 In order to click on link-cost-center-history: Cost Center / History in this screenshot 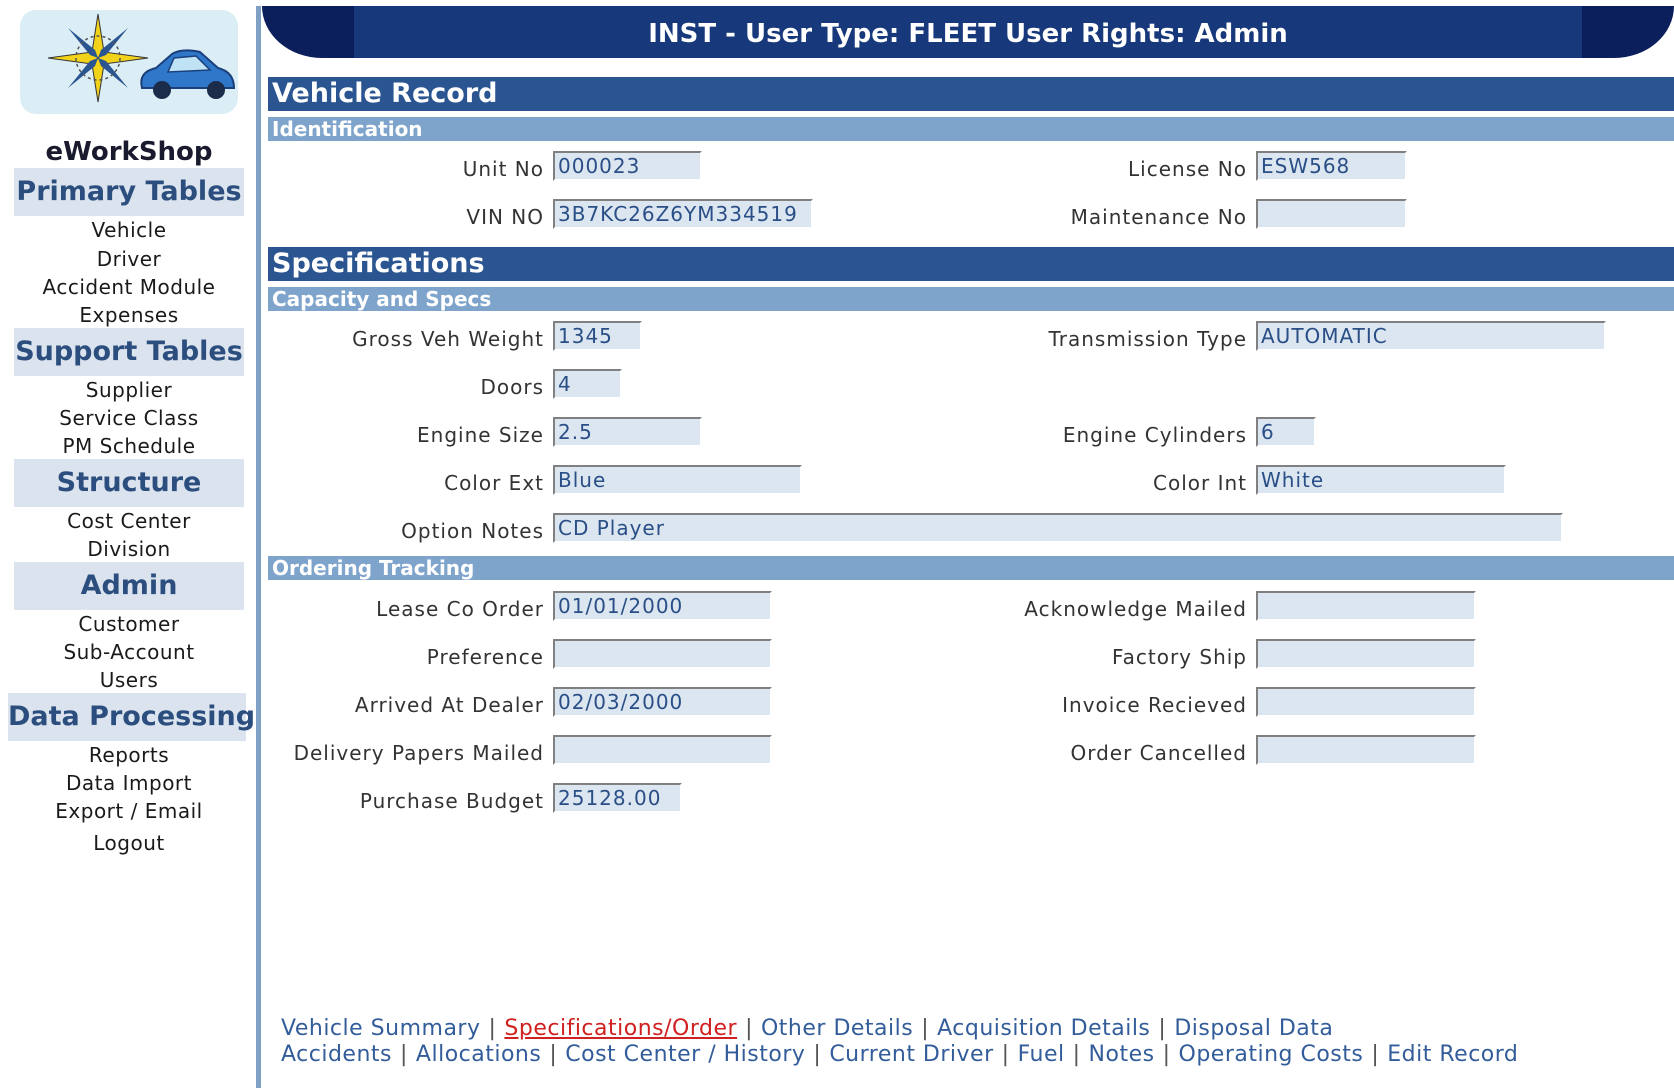, I will do `click(685, 1054)`.